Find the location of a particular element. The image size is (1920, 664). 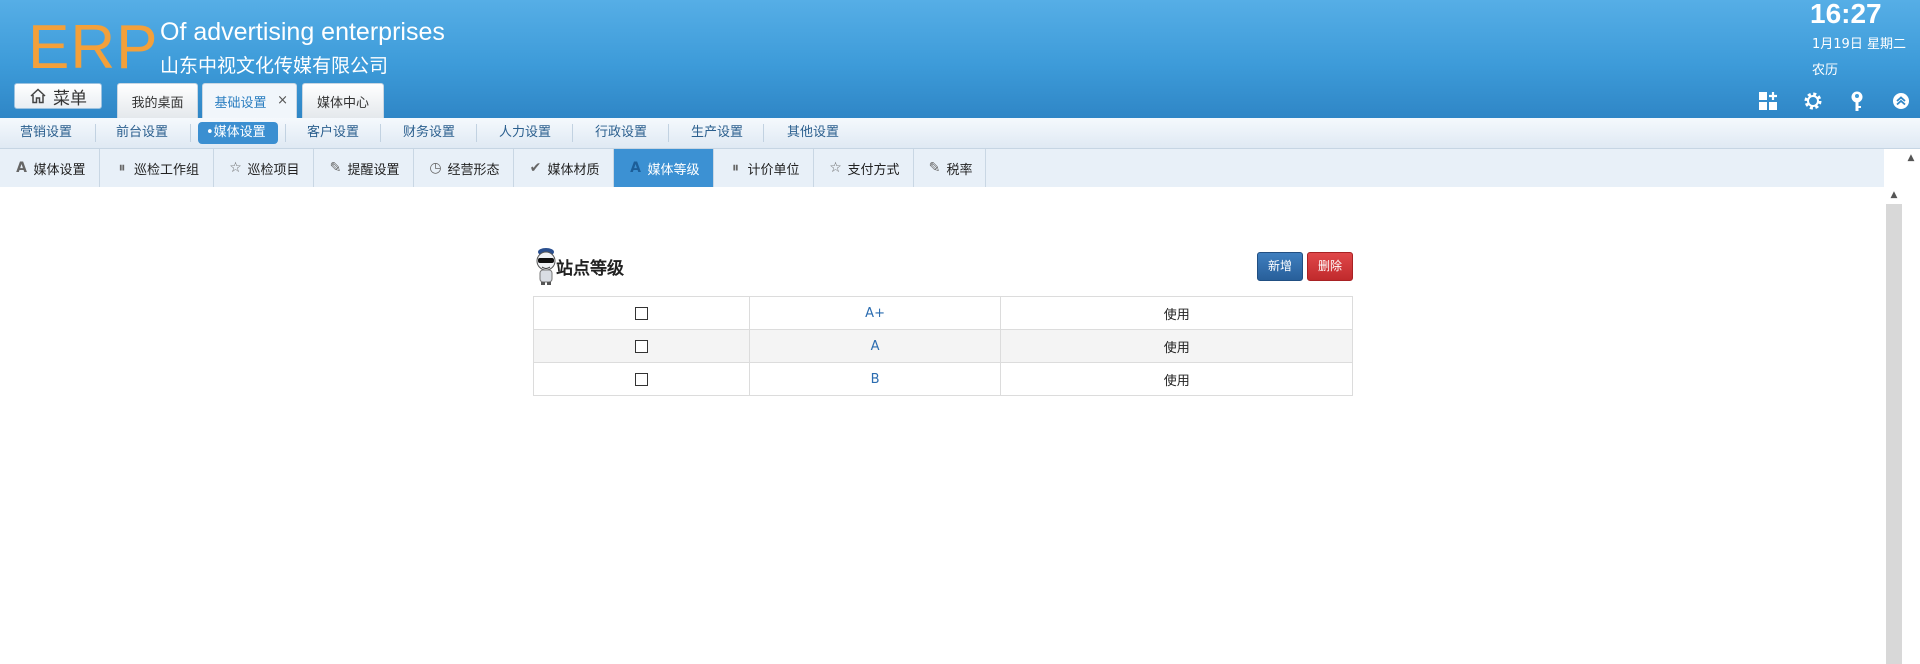

grade-link: B is located at coordinates (875, 379).